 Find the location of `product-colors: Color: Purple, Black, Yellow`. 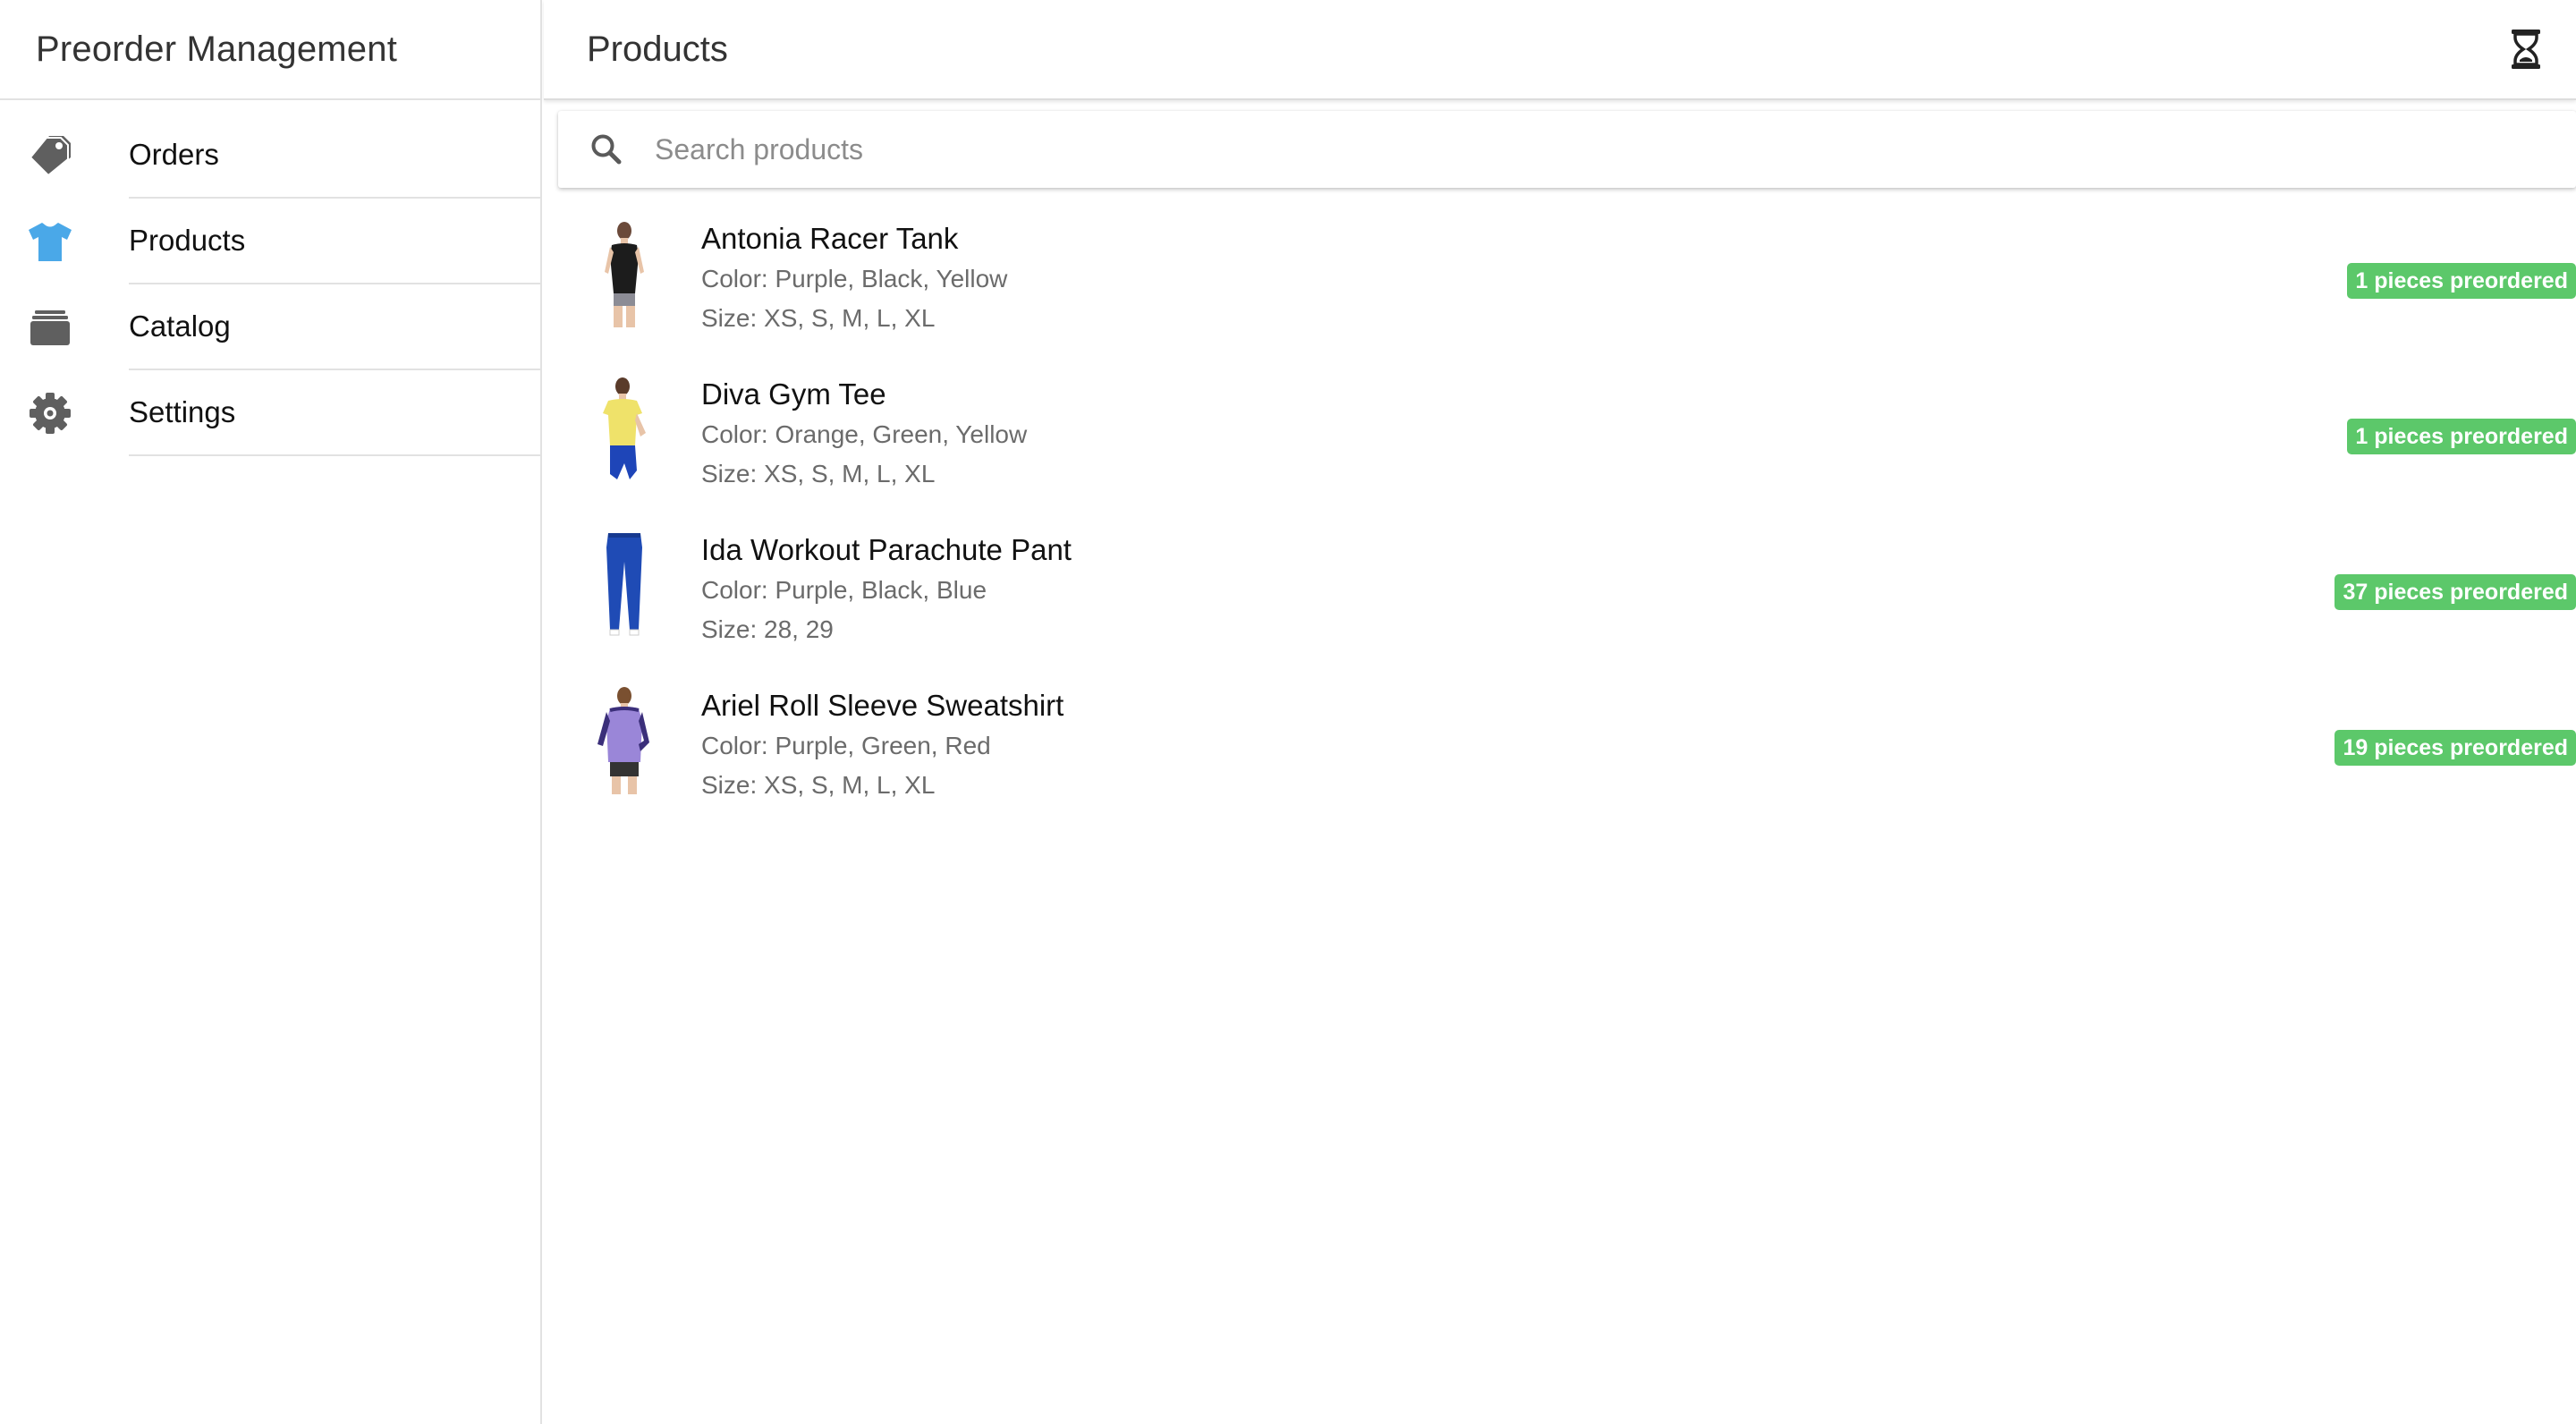

product-colors: Color: Purple, Black, Yellow is located at coordinates (854, 278).